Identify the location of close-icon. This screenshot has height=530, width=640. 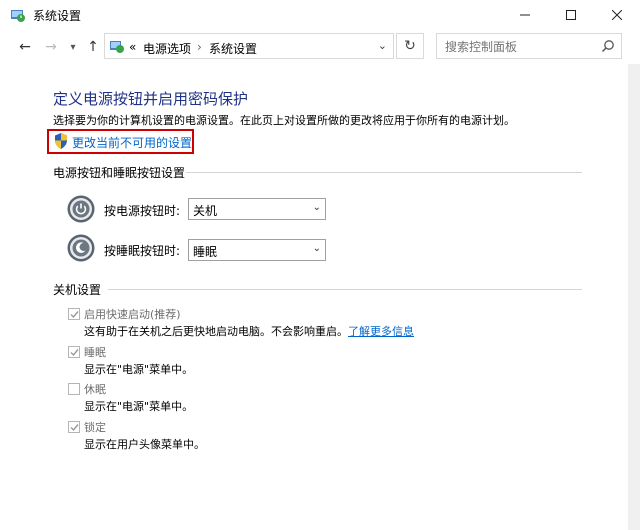
(617, 15).